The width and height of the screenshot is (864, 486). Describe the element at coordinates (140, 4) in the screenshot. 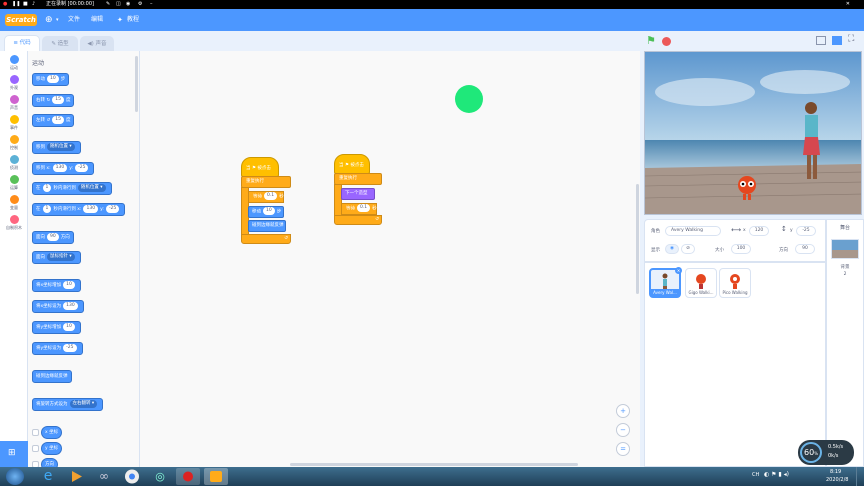

I see `settings-icon: ⚙` at that location.